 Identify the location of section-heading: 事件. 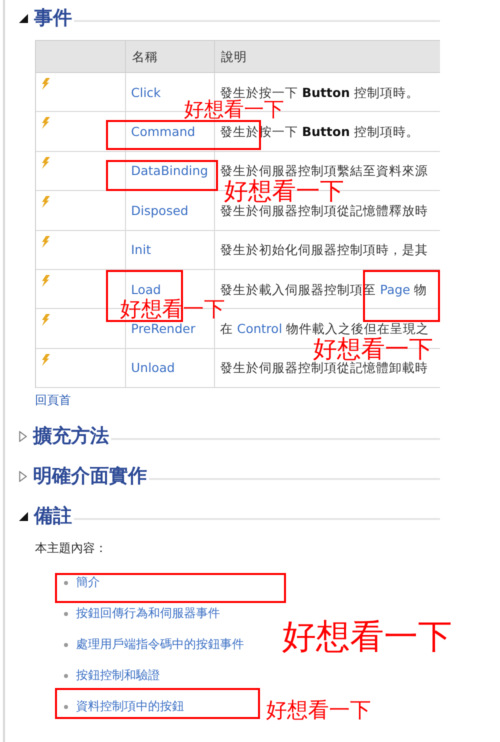
(53, 18).